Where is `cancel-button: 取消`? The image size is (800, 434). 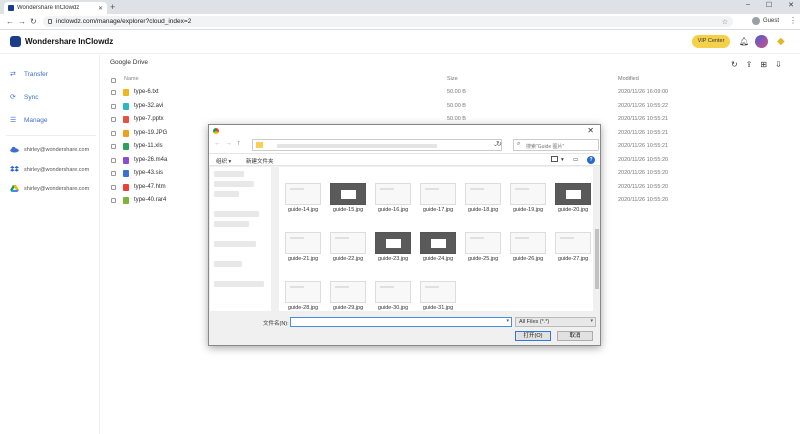
cancel-button: 取消 is located at coordinates (575, 336).